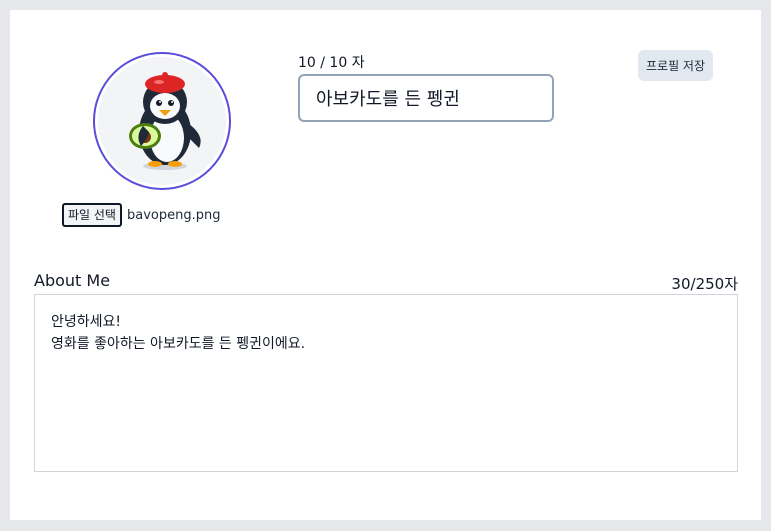 This screenshot has width=771, height=531. What do you see at coordinates (165, 121) in the screenshot?
I see `penguin-avatar-icon` at bounding box center [165, 121].